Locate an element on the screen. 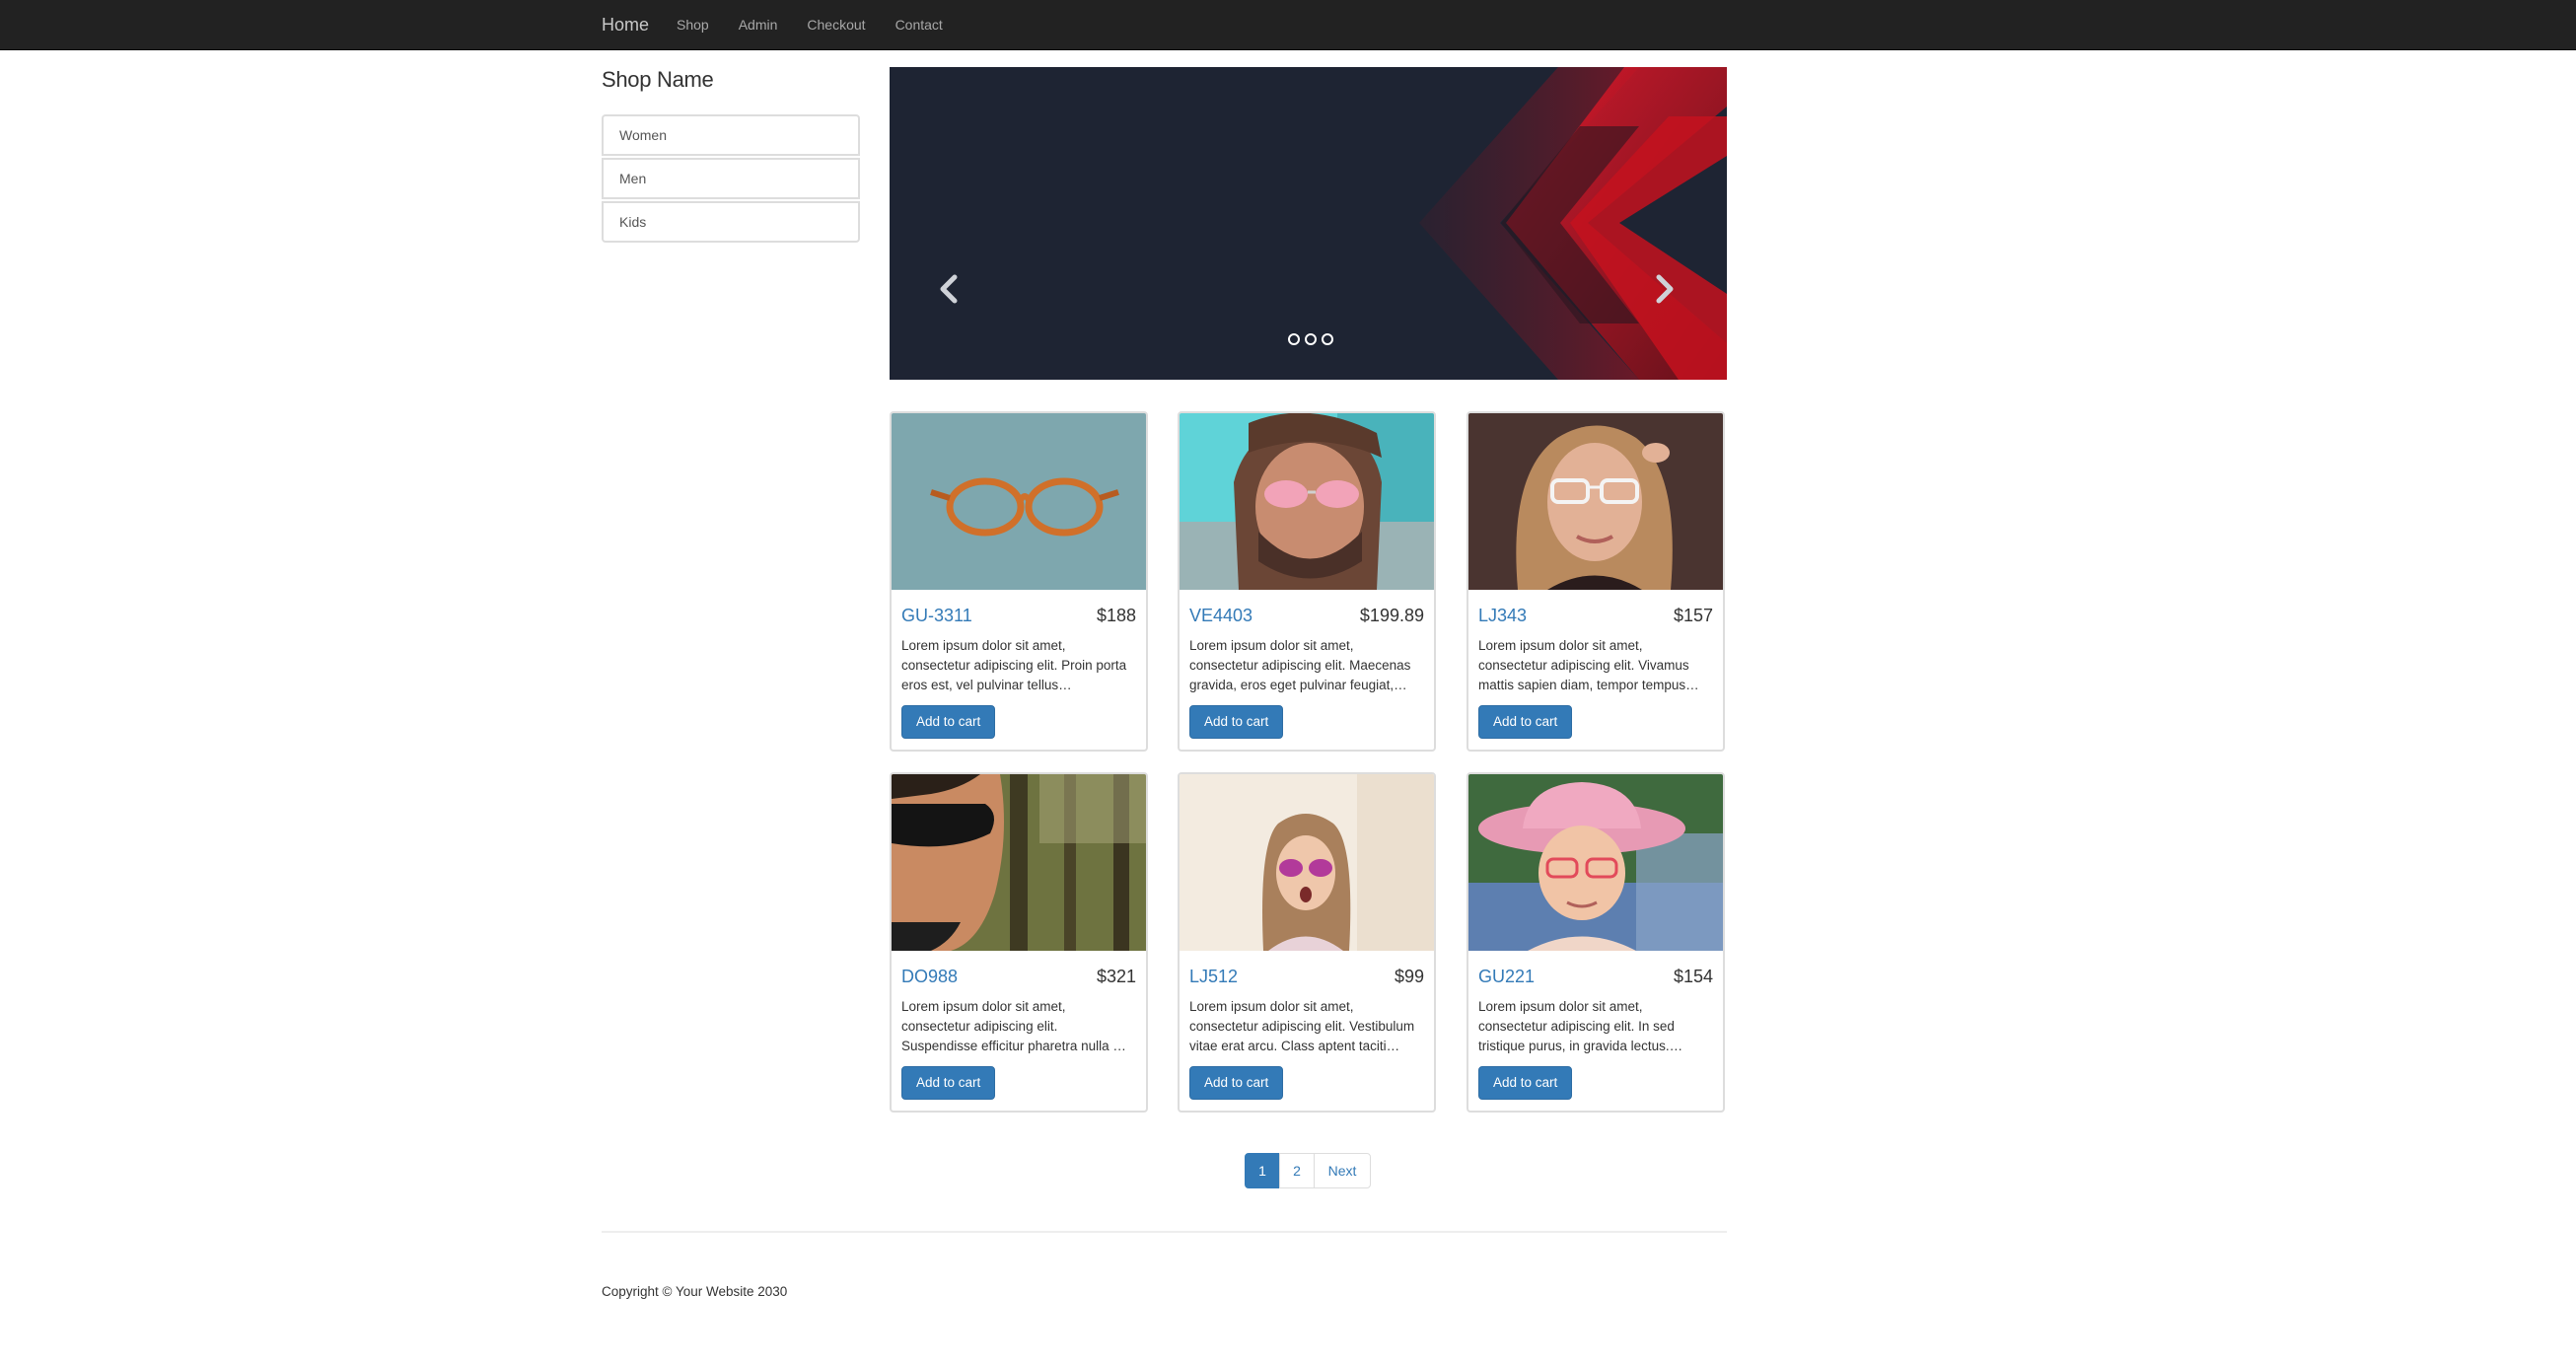  girl-pink-sunglasses-photo is located at coordinates (1307, 862).